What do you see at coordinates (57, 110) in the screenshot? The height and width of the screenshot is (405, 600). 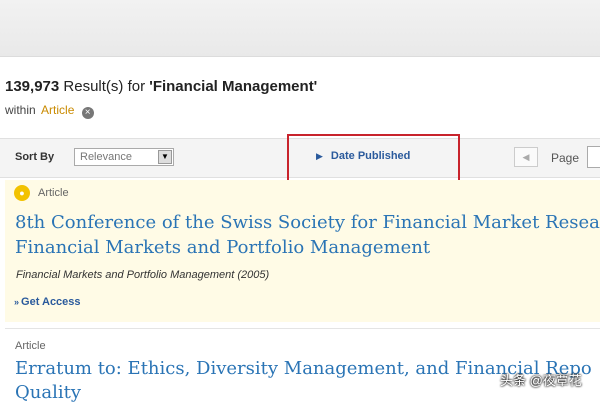 I see `facet-article-link: Article` at bounding box center [57, 110].